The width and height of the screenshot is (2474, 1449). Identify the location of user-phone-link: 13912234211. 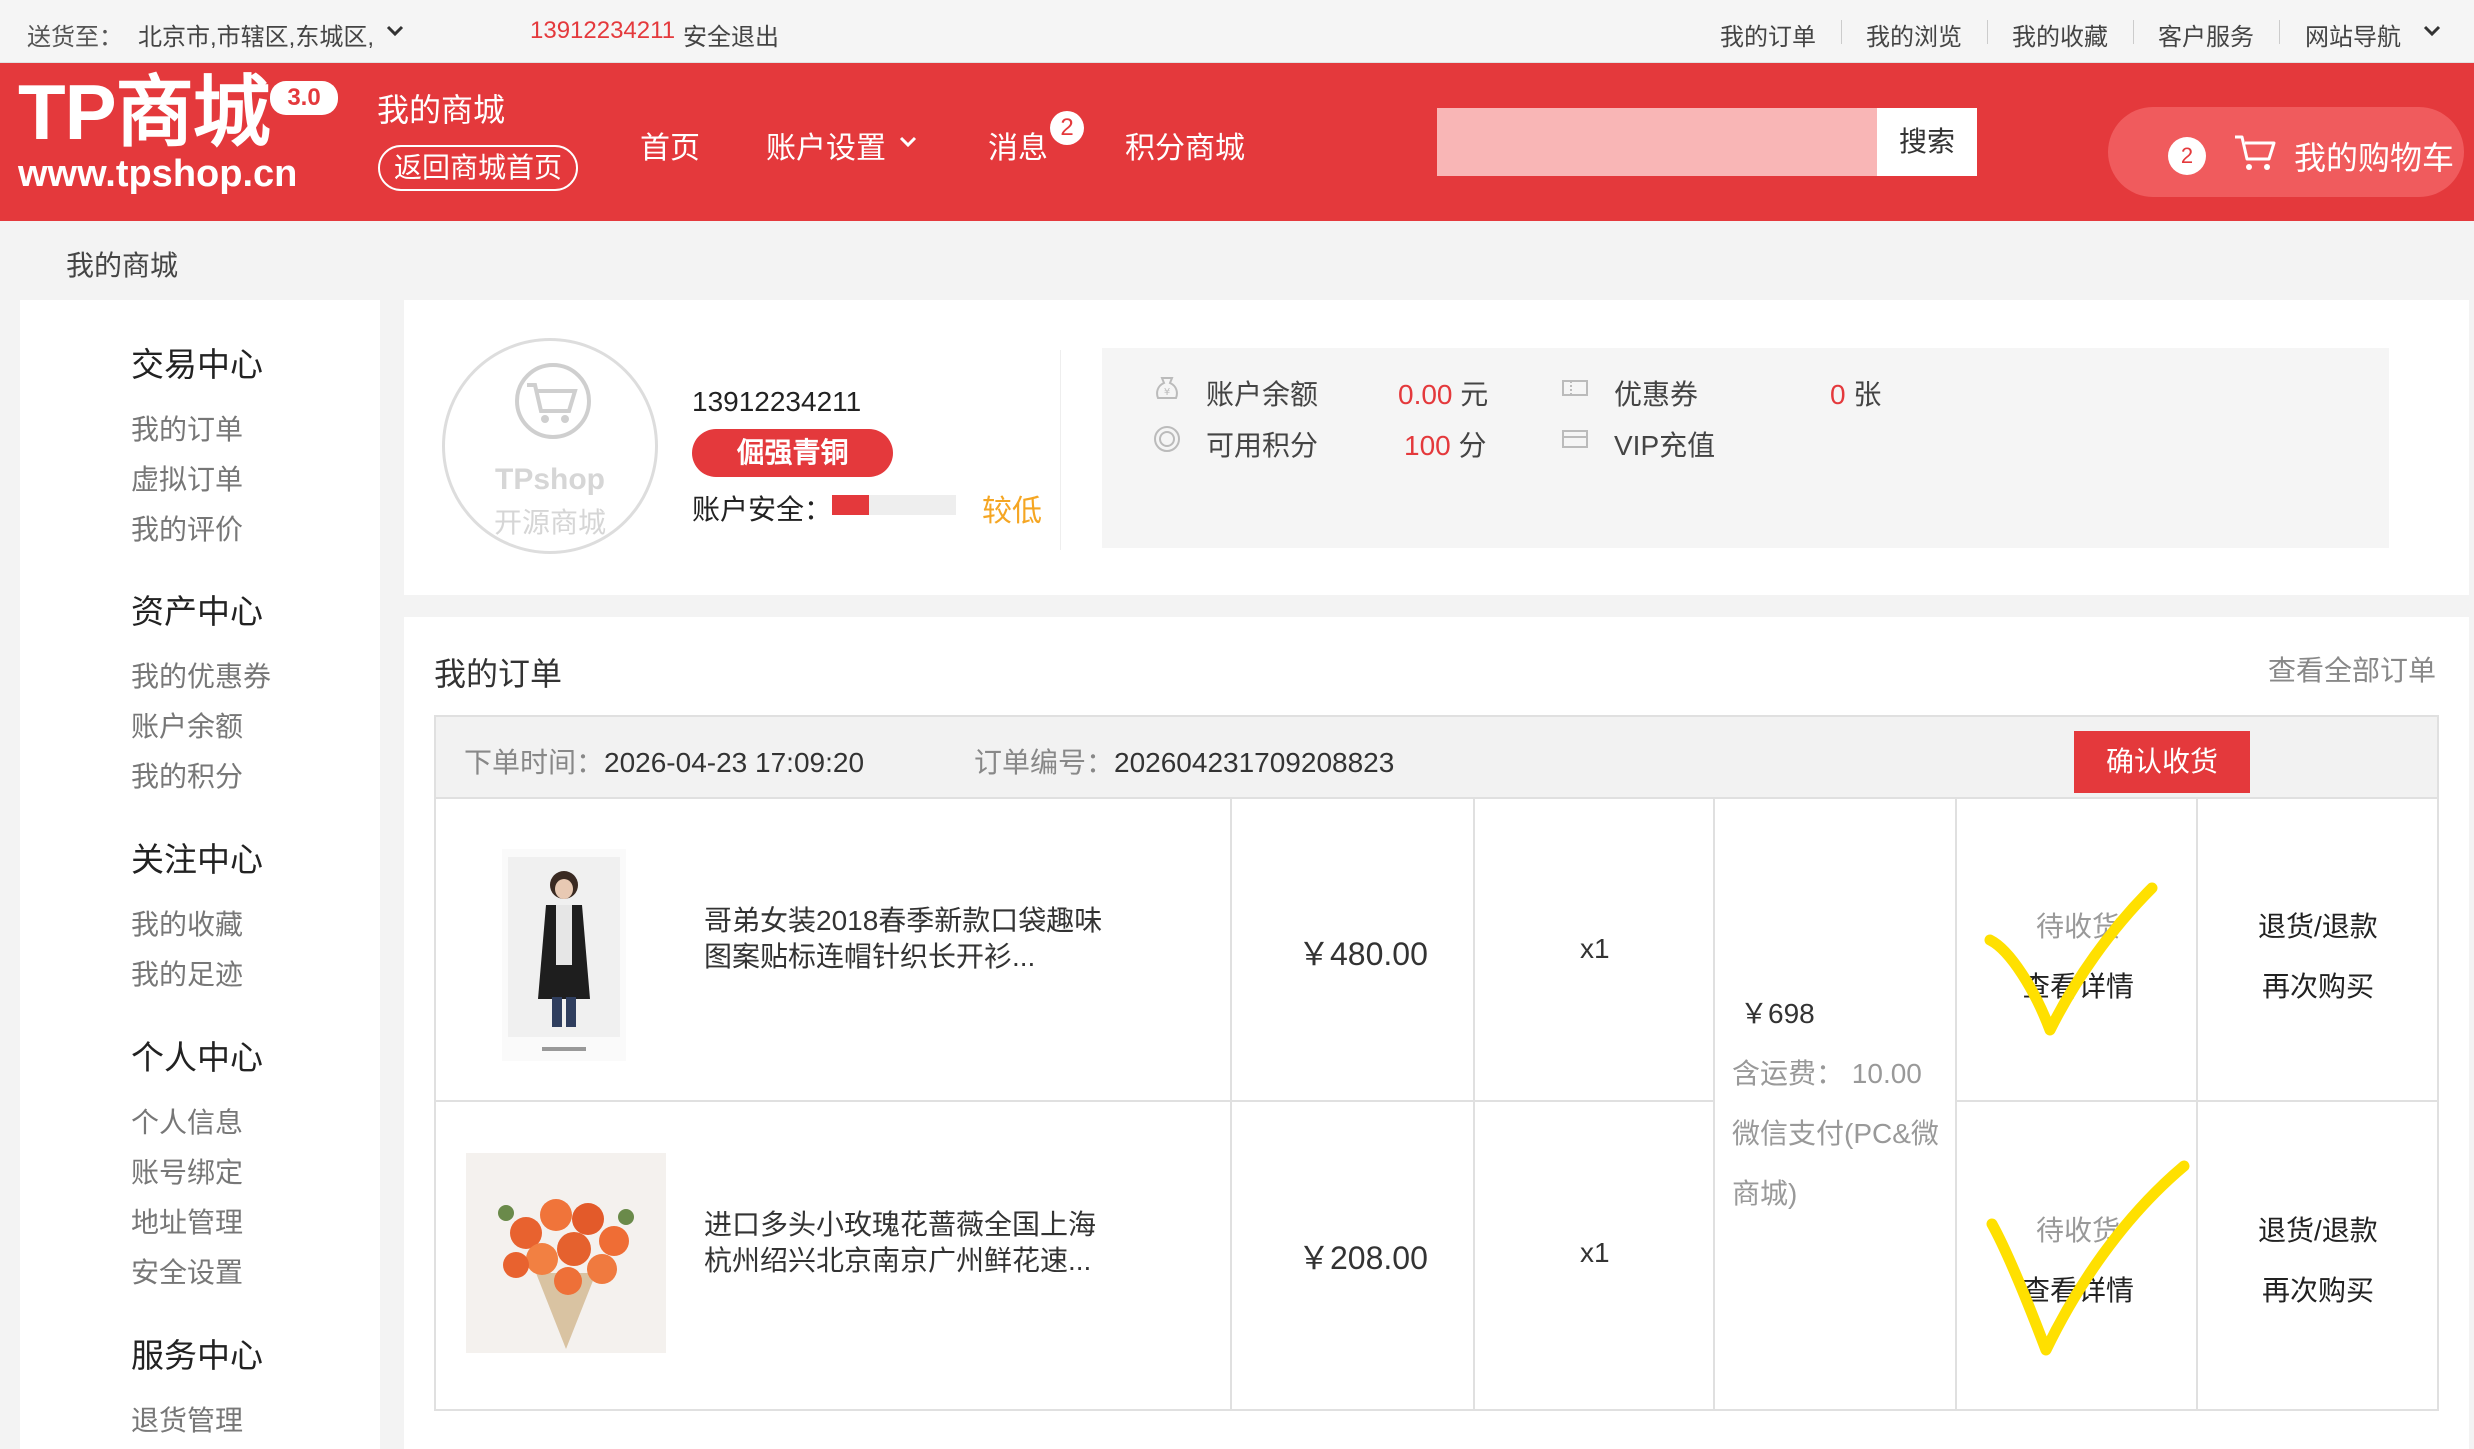
(602, 31).